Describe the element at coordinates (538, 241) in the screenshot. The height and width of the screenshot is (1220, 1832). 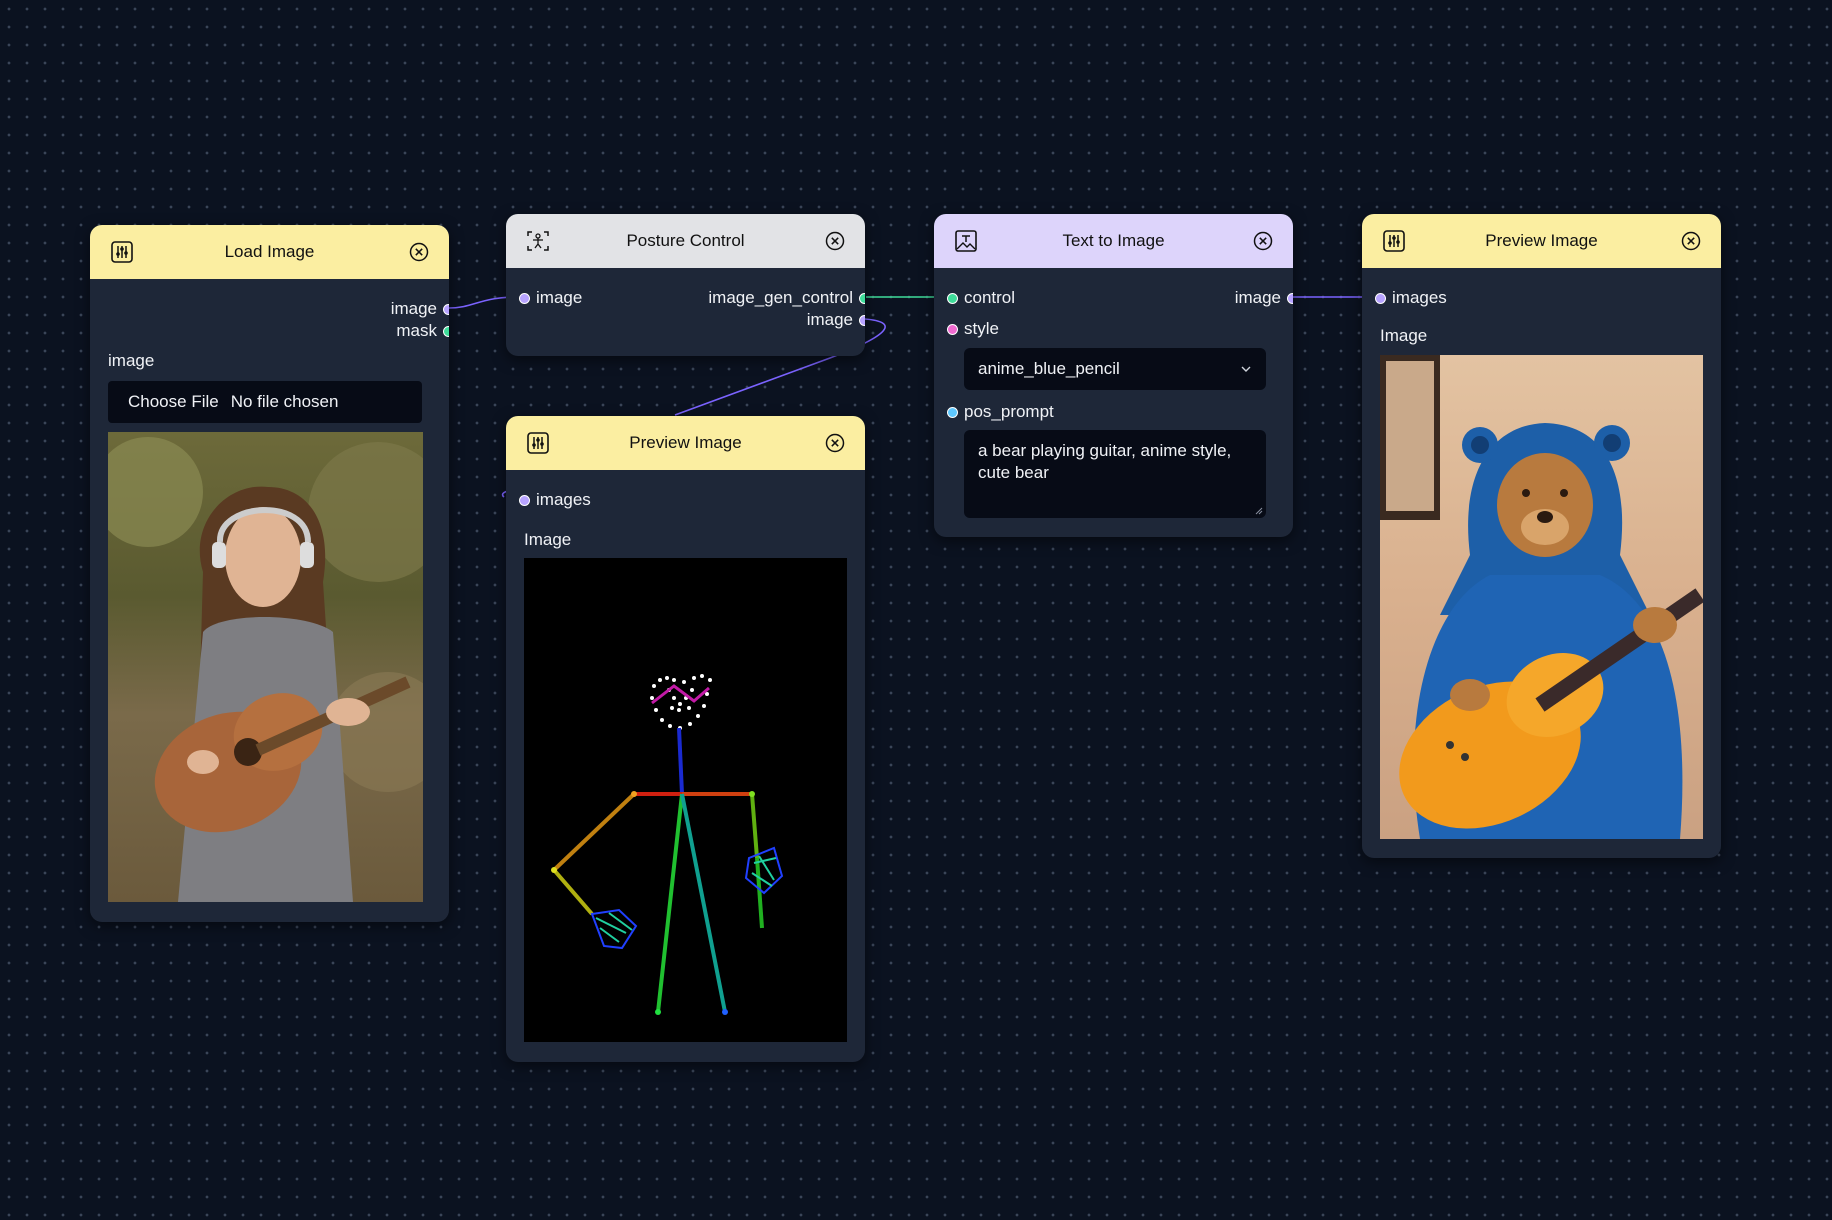
I see `pose-scan-icon` at that location.